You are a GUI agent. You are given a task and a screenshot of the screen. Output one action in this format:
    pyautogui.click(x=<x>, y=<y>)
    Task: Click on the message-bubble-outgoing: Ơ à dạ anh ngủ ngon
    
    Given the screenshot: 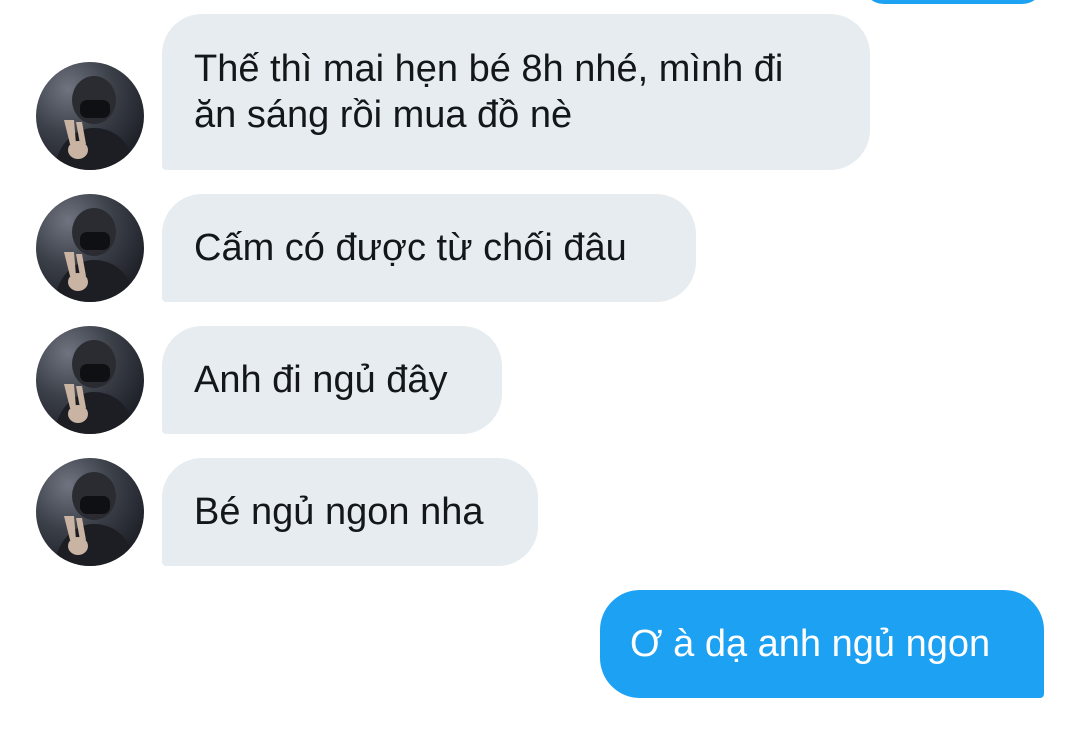 What is the action you would take?
    pyautogui.click(x=822, y=644)
    